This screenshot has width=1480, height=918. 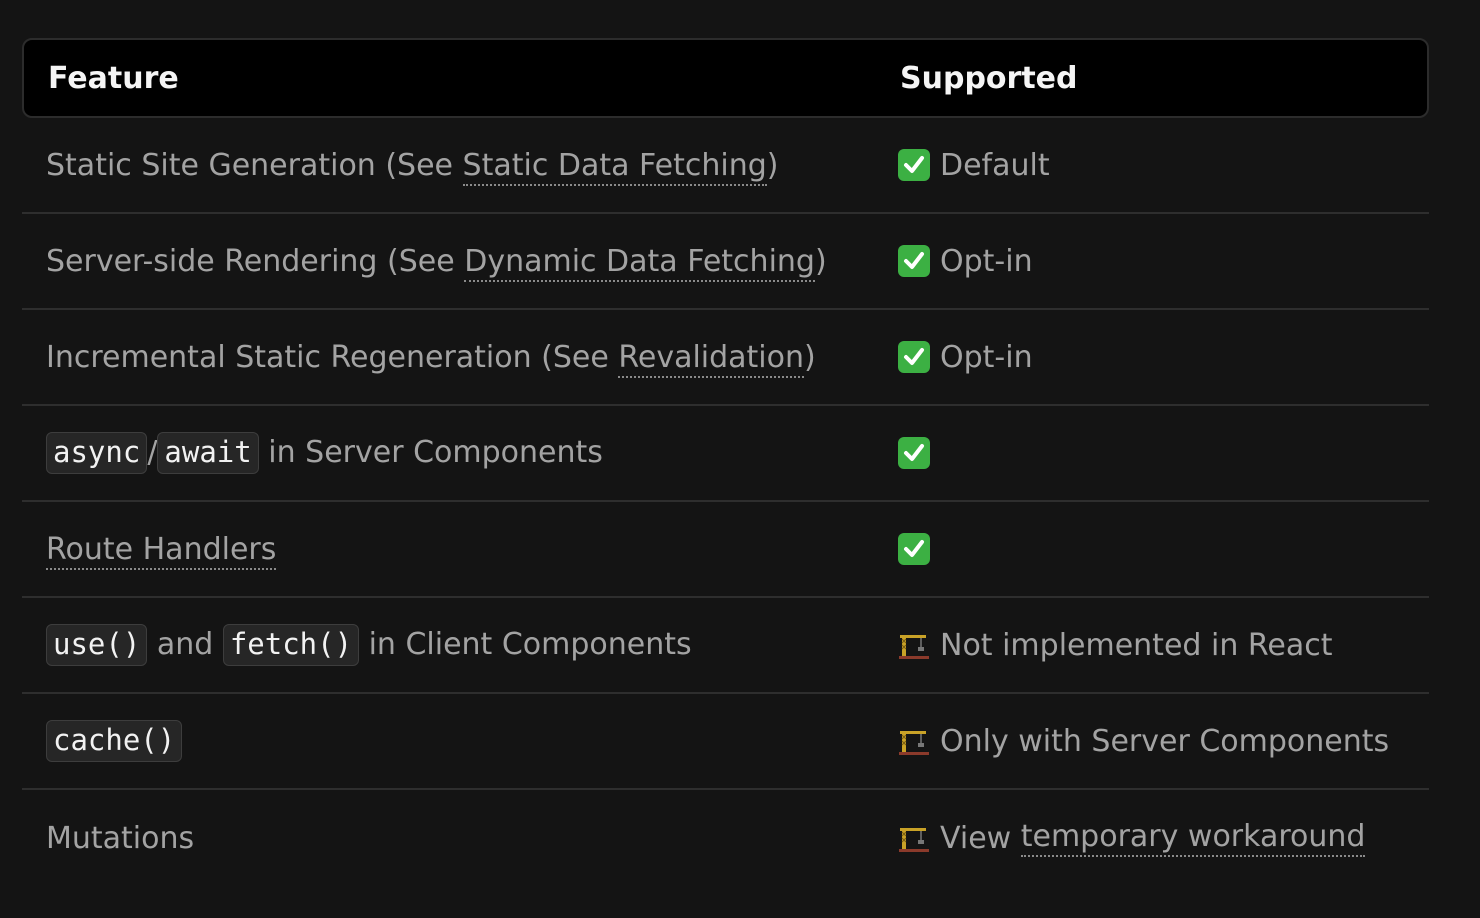 I want to click on feature-text: Mutations, so click(x=120, y=838).